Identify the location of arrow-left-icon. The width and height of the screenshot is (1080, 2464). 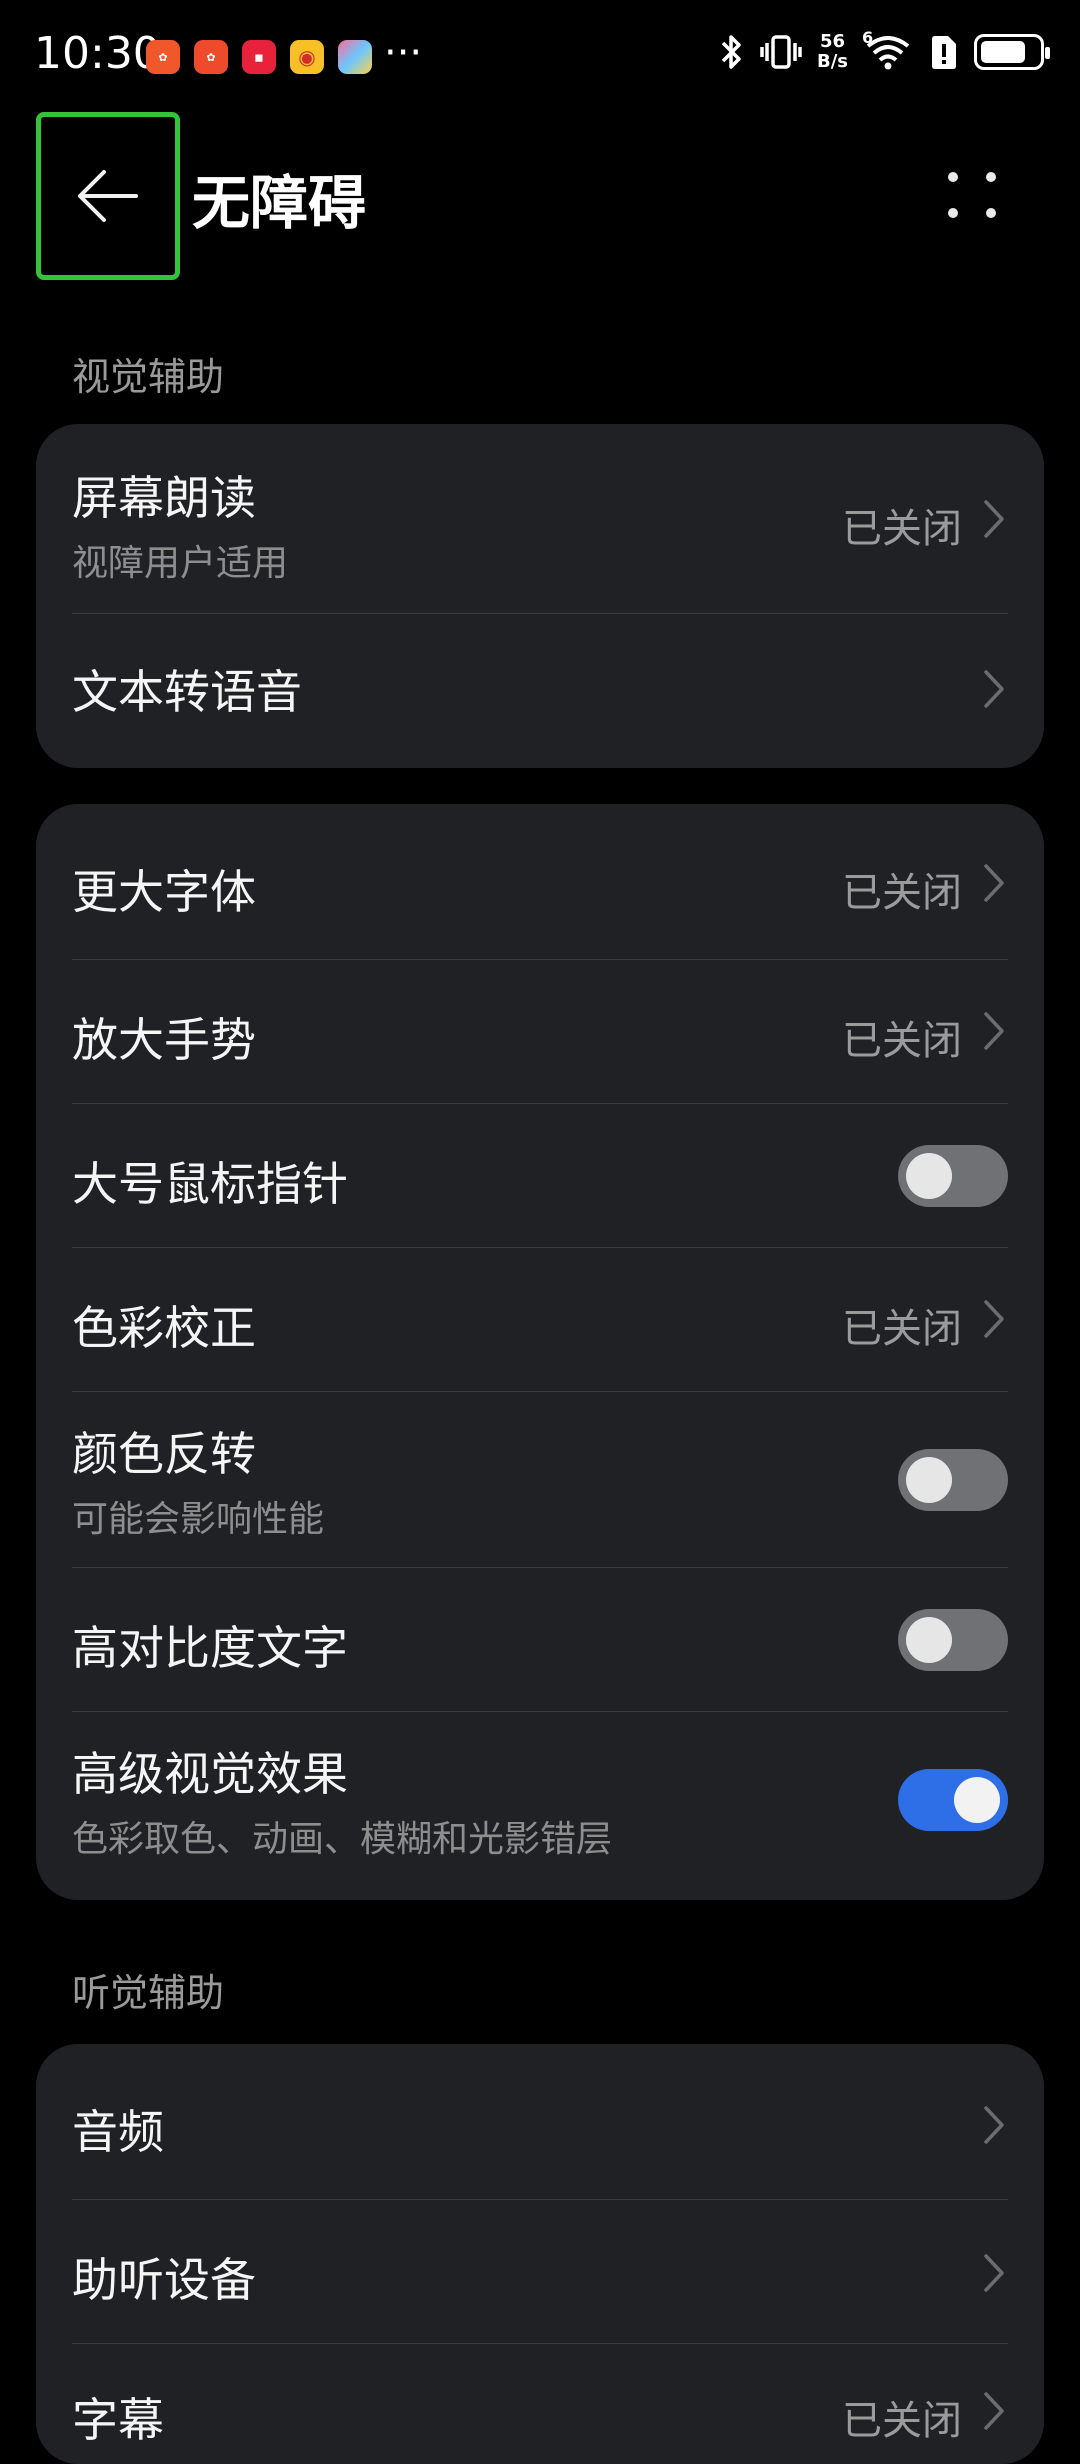
(108, 196).